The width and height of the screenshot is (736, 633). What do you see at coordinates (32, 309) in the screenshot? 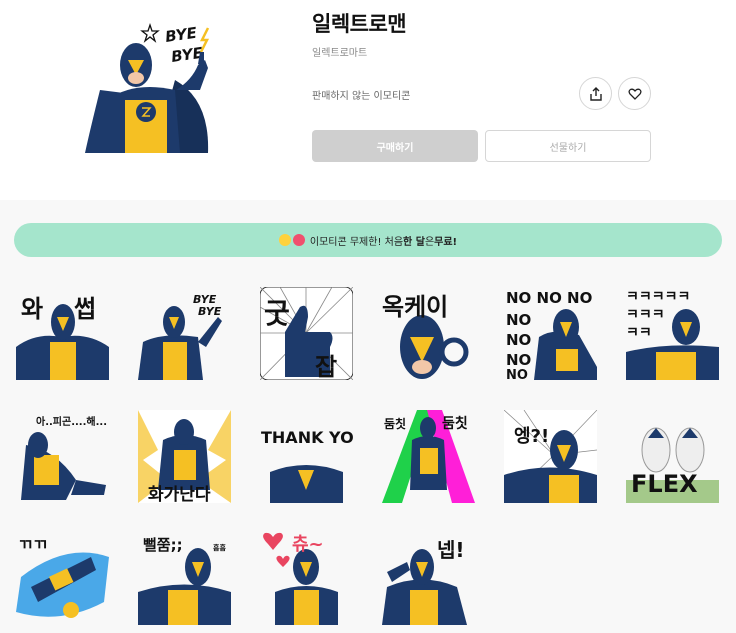
I see `svg-text: 와` at bounding box center [32, 309].